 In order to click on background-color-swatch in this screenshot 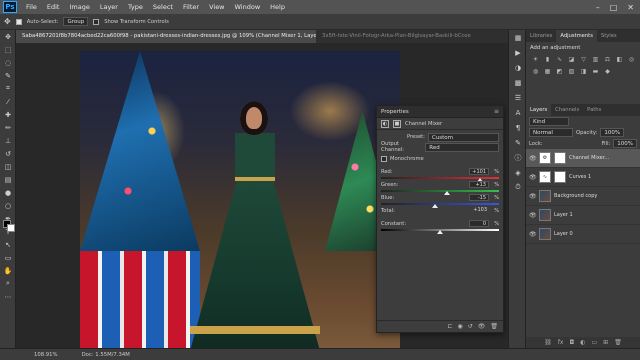, I will do `click(11, 228)`.